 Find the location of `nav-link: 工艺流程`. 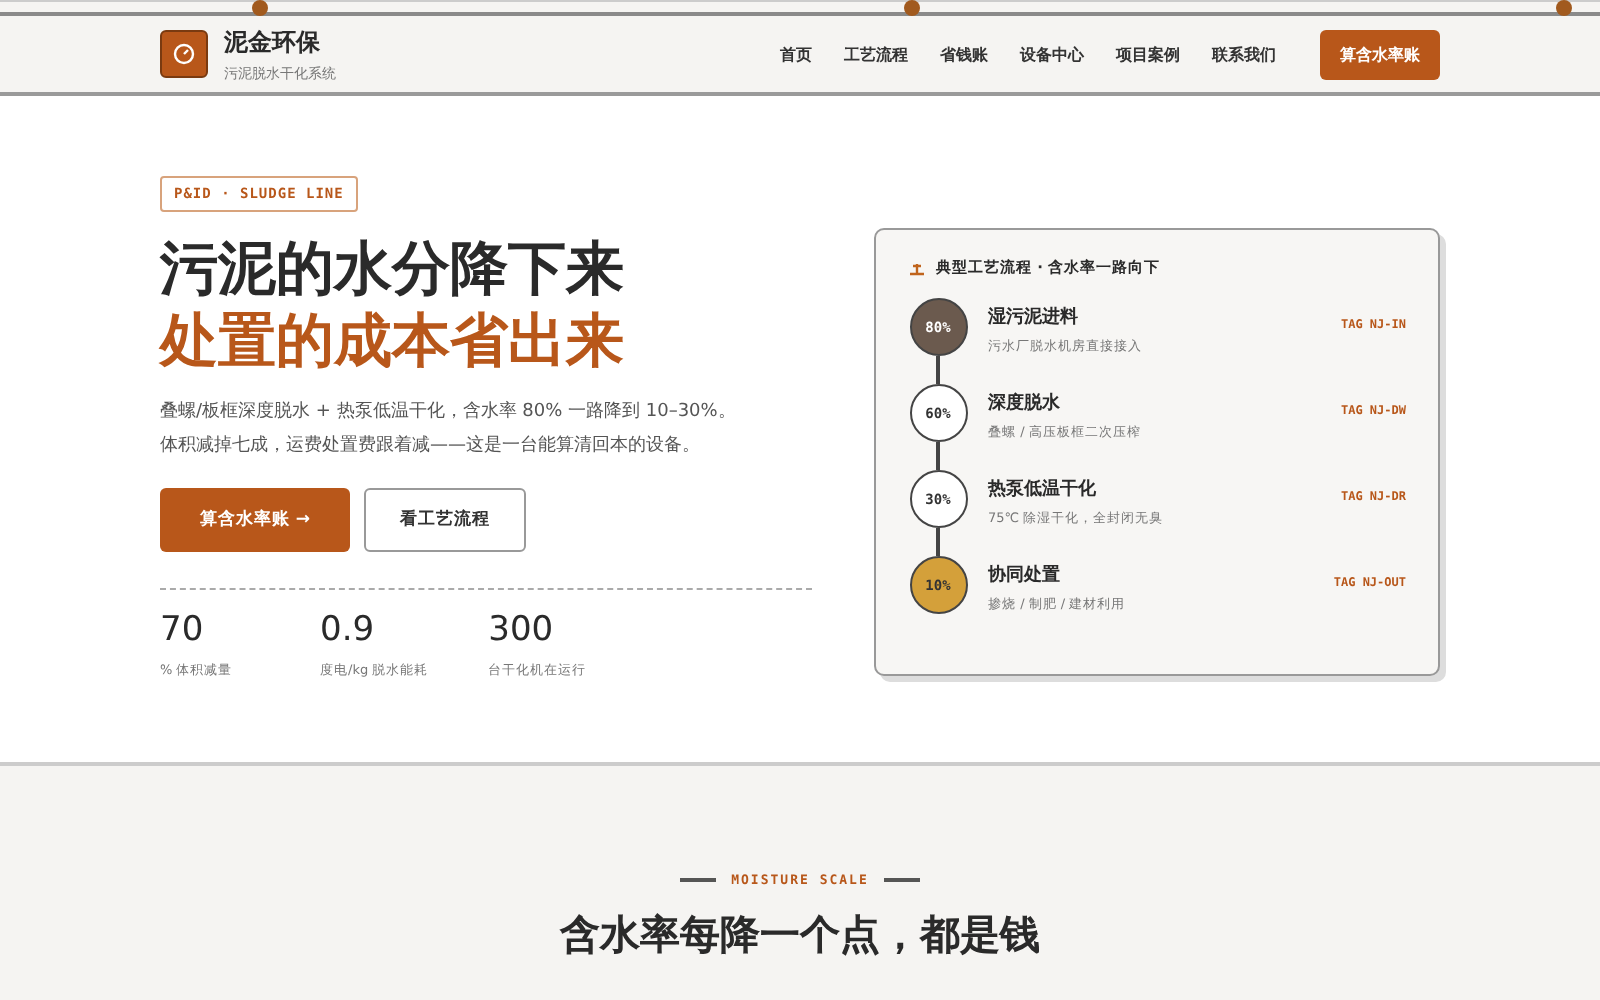

nav-link: 工艺流程 is located at coordinates (876, 54).